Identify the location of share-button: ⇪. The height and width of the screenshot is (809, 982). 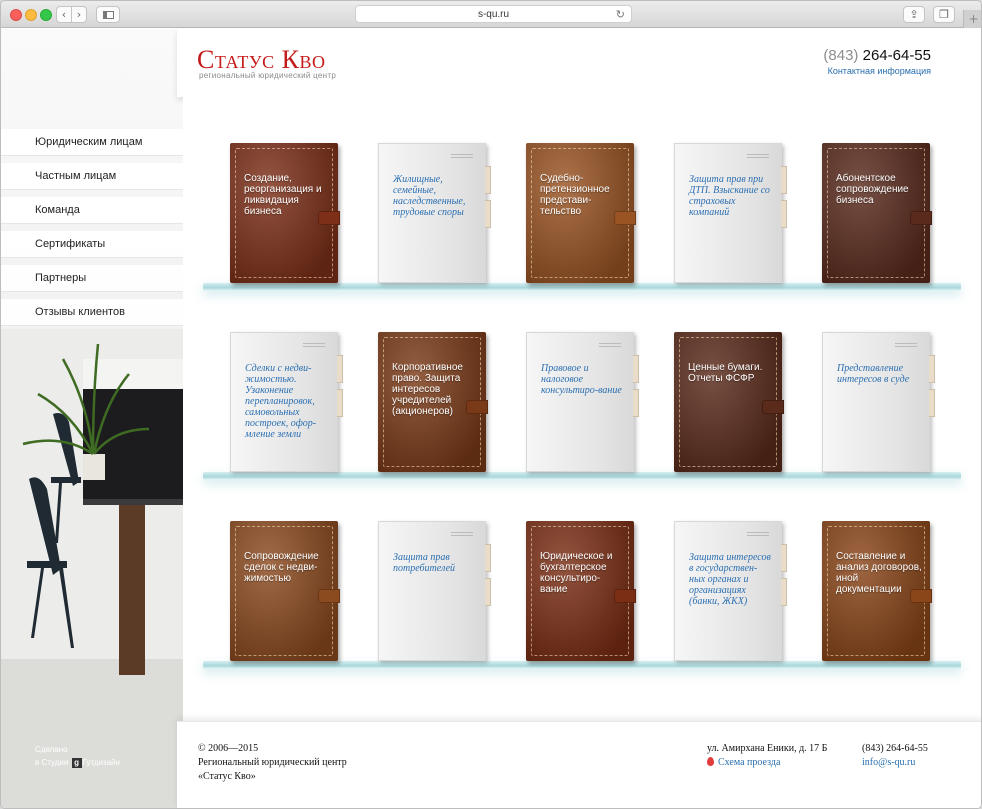
(914, 14).